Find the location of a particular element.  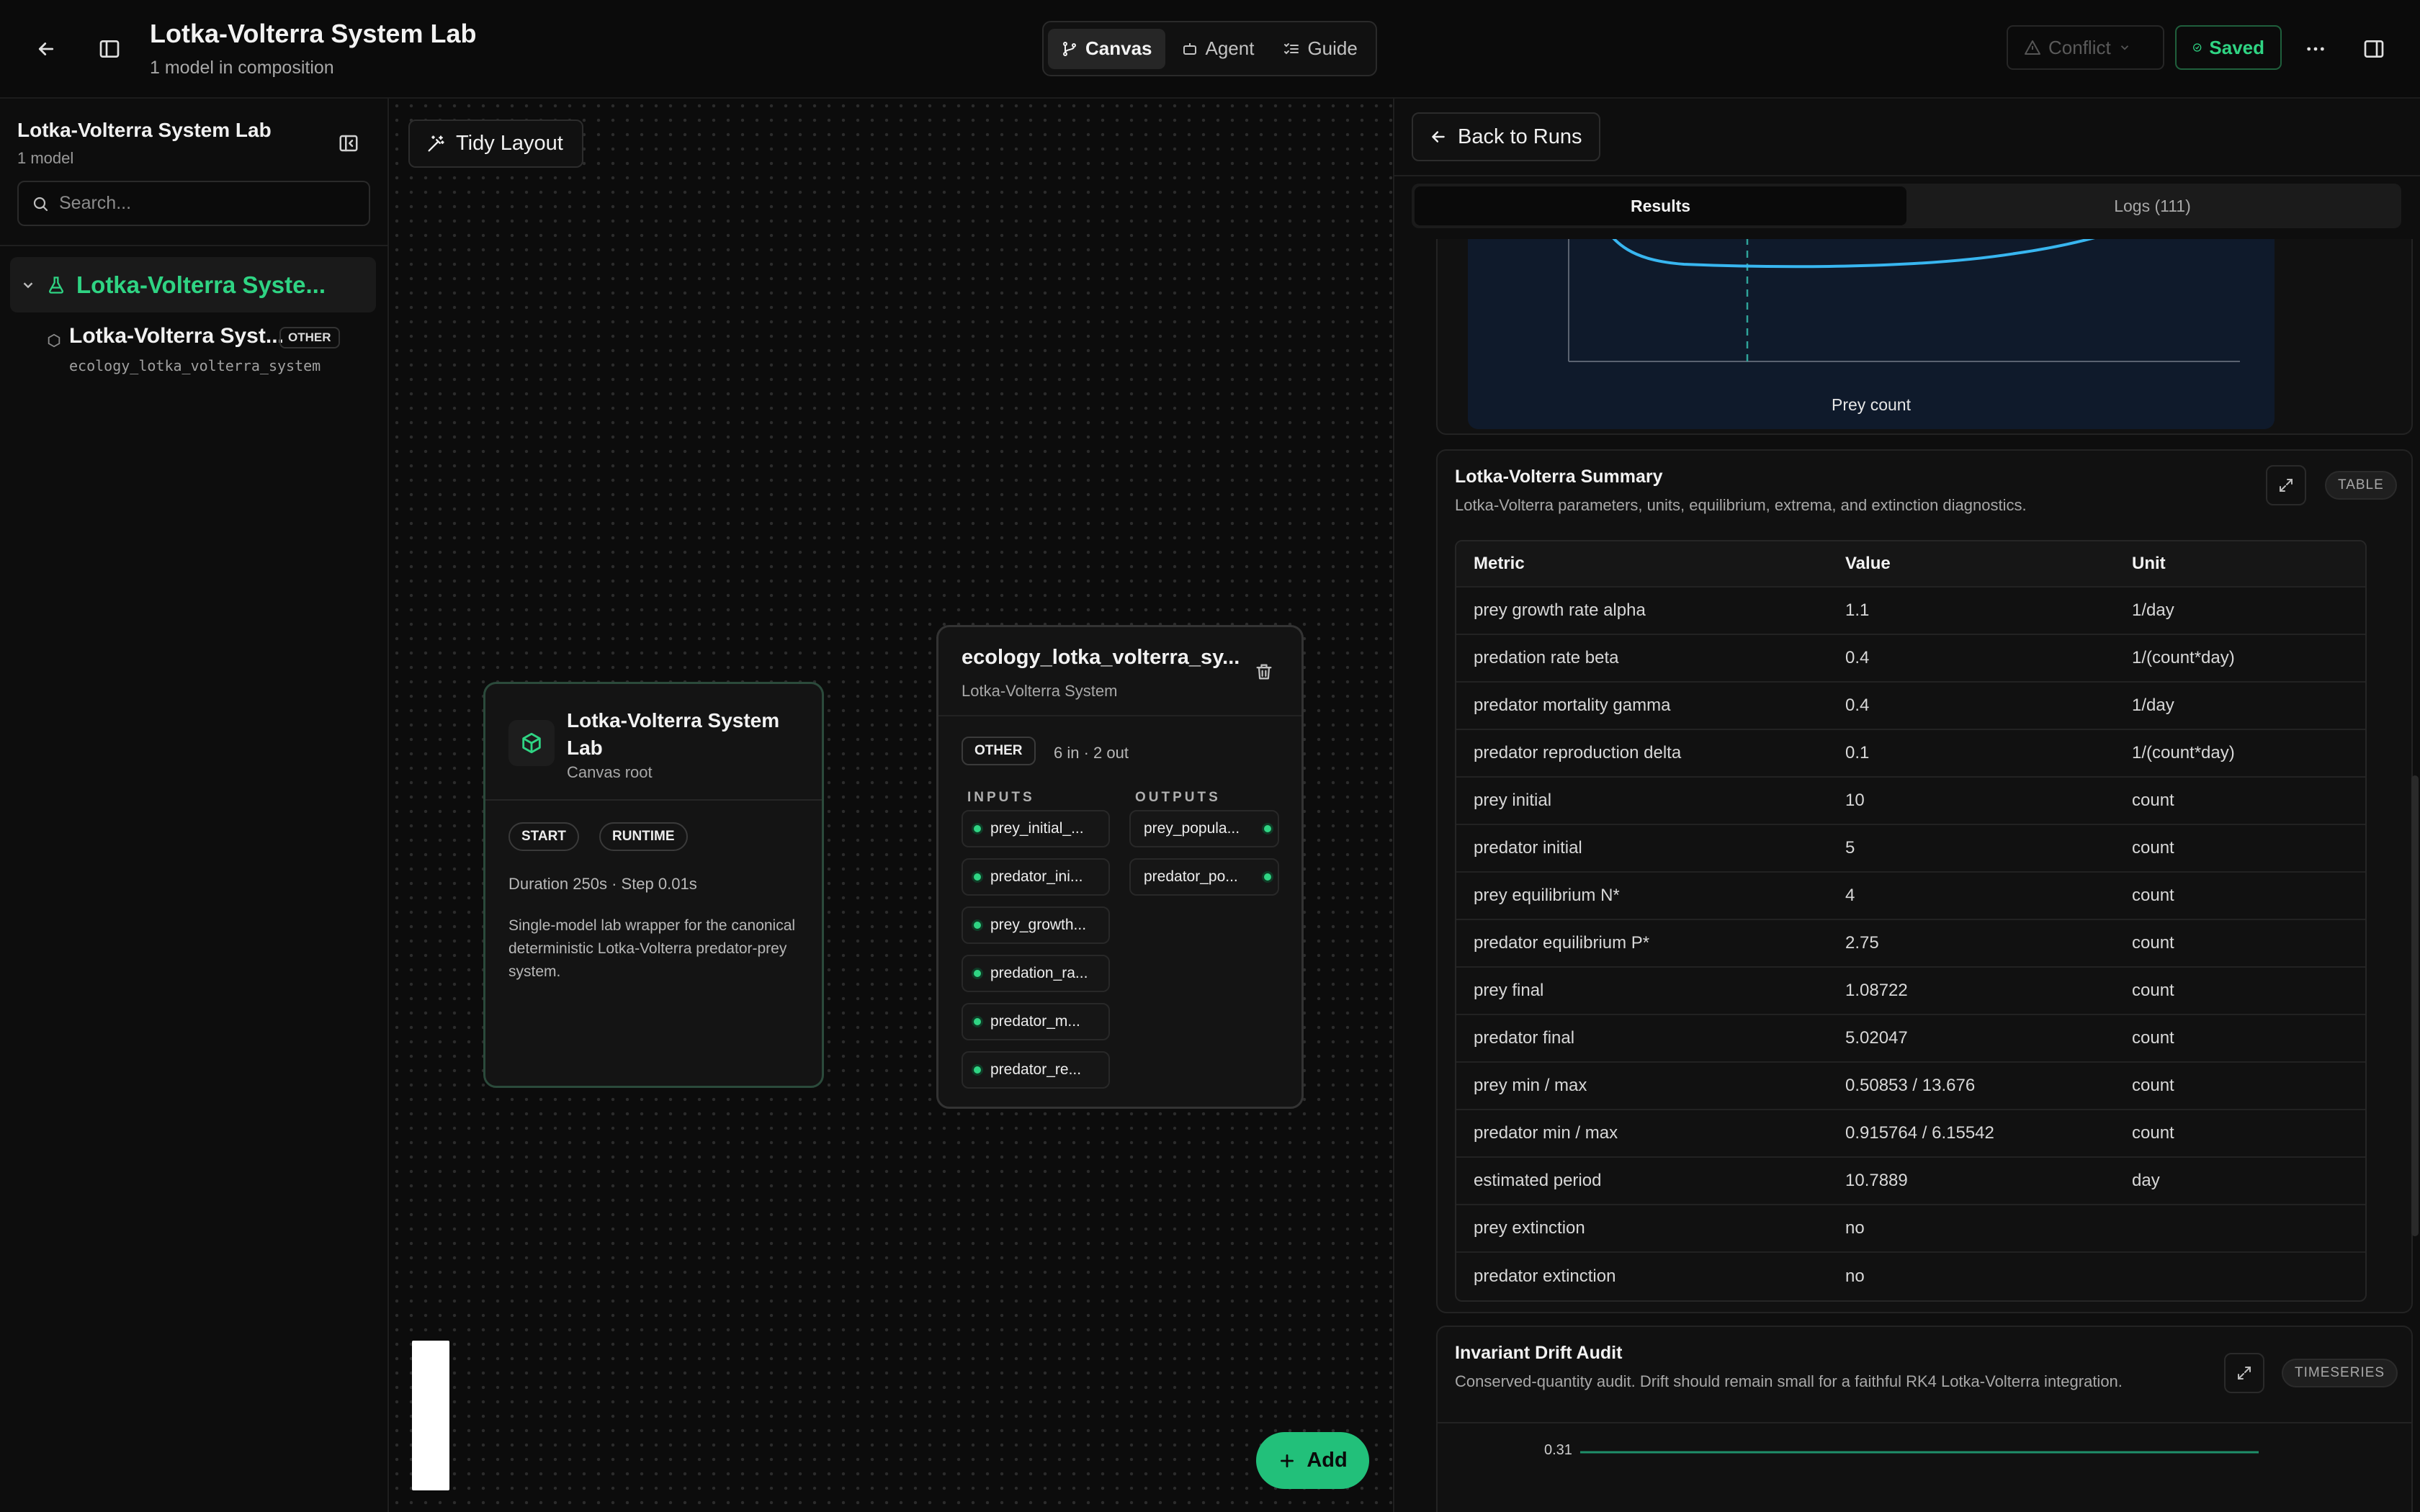

search-box is located at coordinates (193, 203).